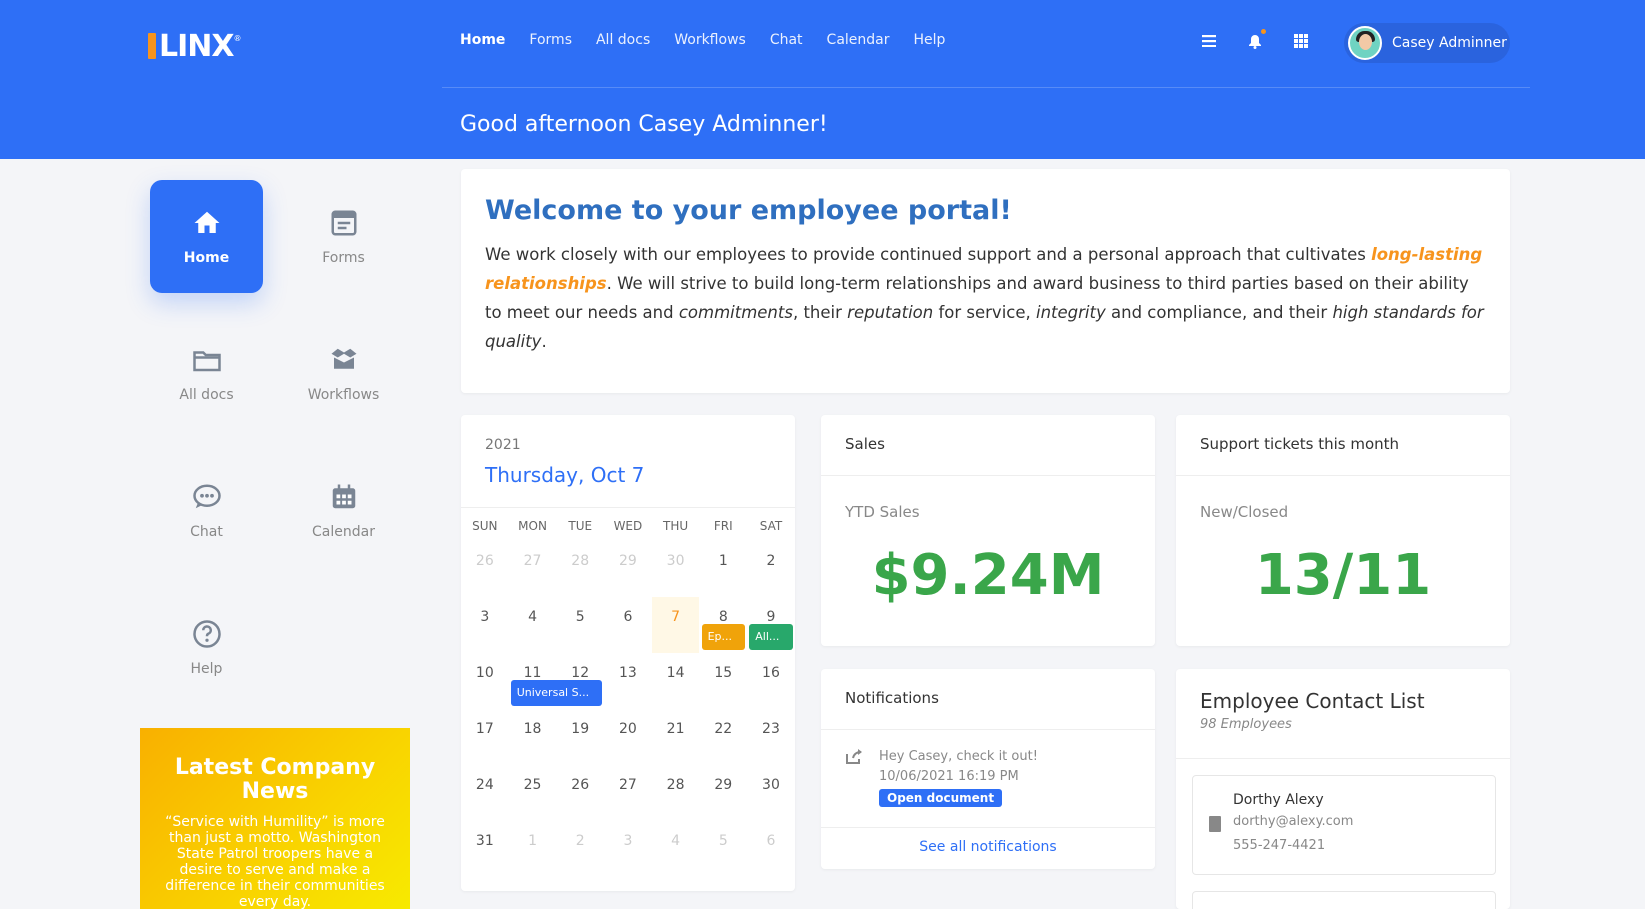  Describe the element at coordinates (1301, 41) in the screenshot. I see `grid-icon` at that location.